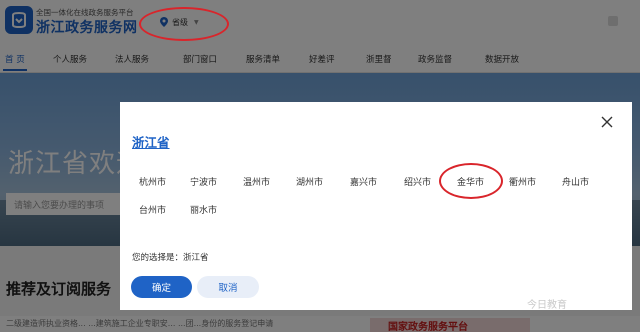 This screenshot has height=333, width=640. I want to click on province-link: 浙江省, so click(151, 141).